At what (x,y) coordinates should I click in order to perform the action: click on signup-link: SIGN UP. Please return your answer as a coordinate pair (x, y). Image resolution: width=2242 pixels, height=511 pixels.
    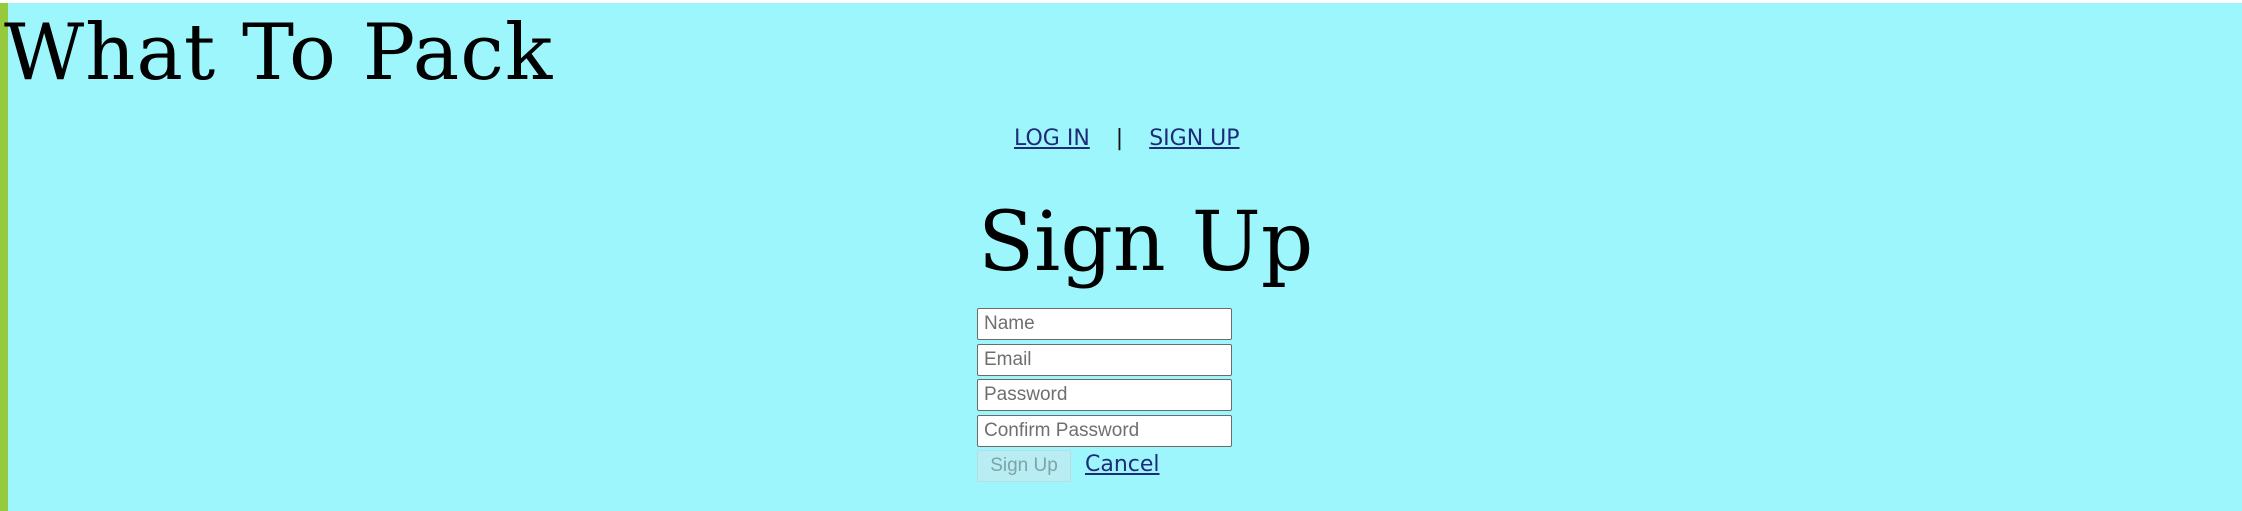
    Looking at the image, I should click on (1194, 138).